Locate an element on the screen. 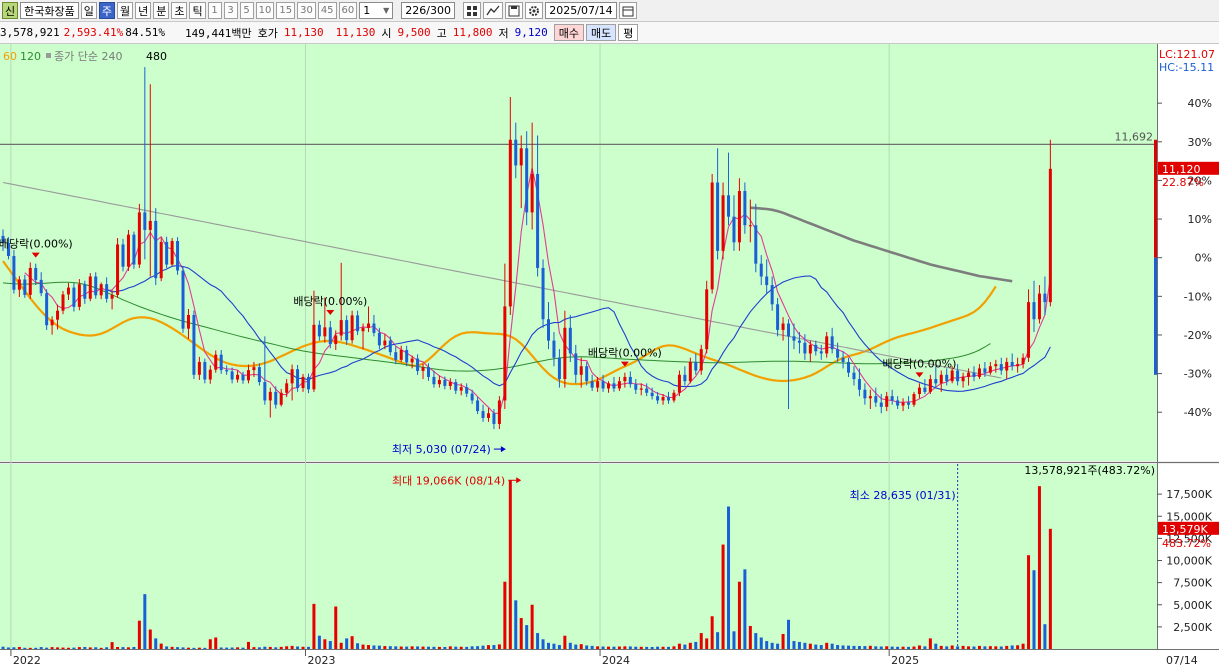 This screenshot has width=1219, height=669. current-volume-pct-label: 483.72% is located at coordinates (1186, 543).